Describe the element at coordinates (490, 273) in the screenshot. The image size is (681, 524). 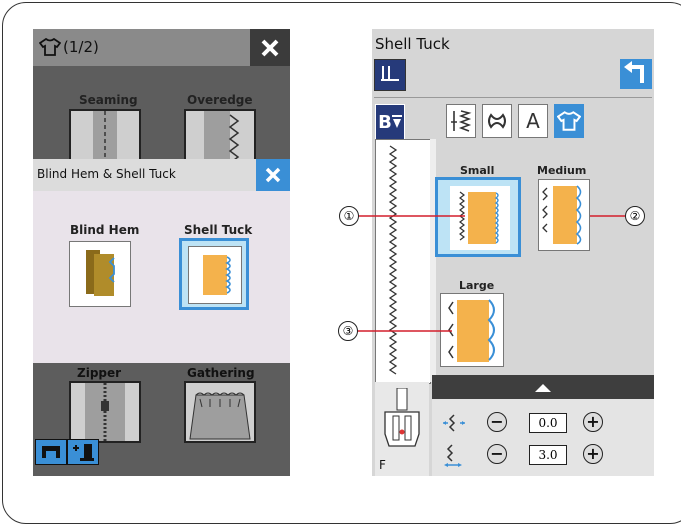
I see `callout-lines` at that location.